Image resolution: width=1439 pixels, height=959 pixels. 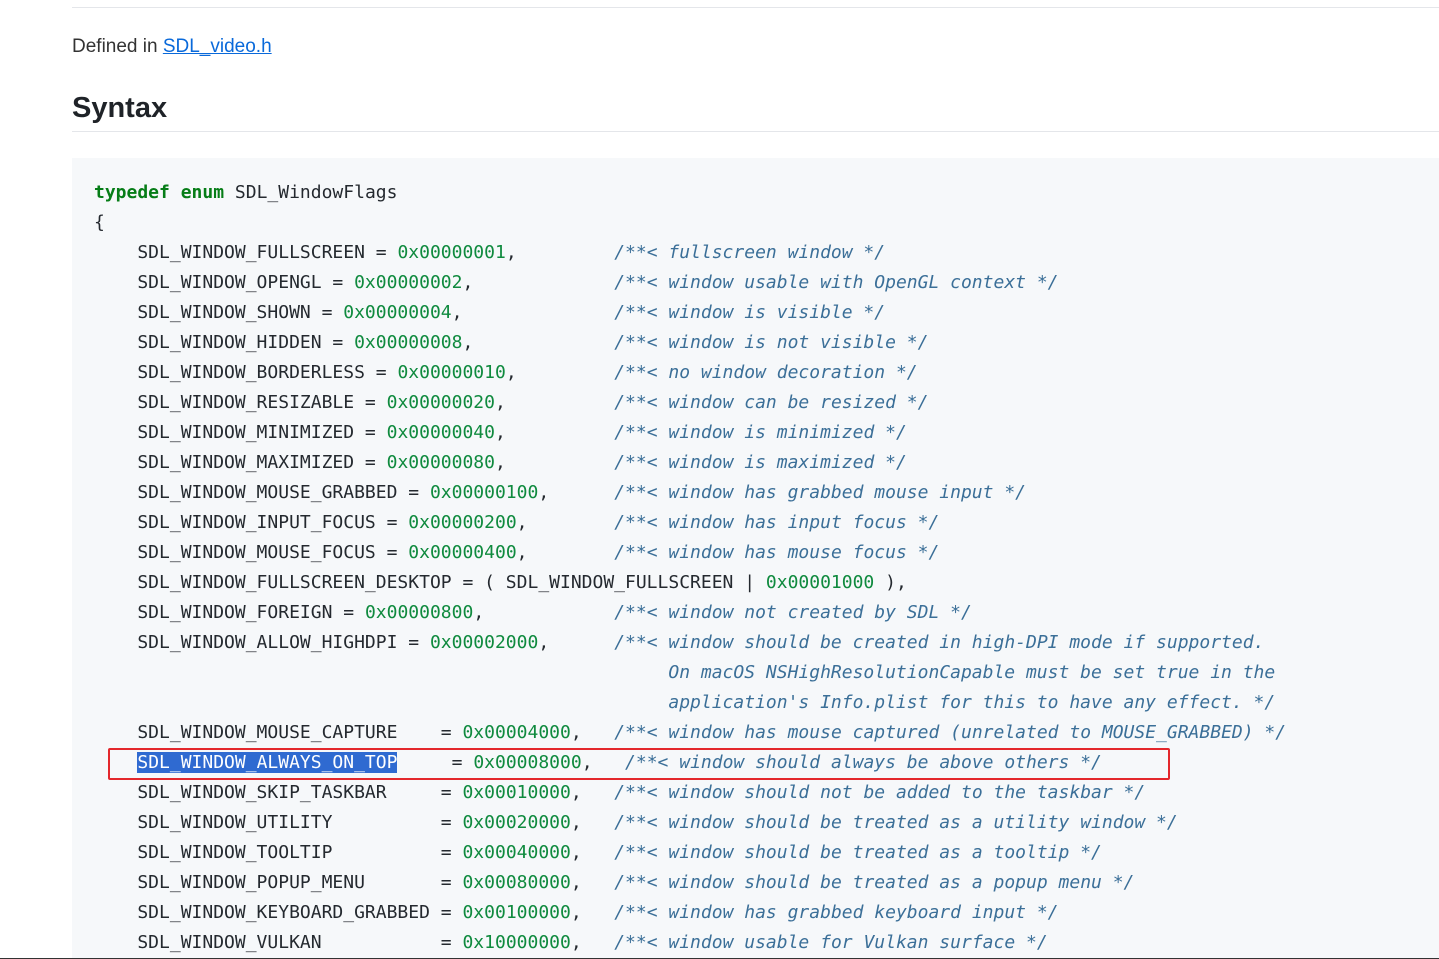 What do you see at coordinates (440, 402) in the screenshot?
I see `code-hex-value: 0x00000020` at bounding box center [440, 402].